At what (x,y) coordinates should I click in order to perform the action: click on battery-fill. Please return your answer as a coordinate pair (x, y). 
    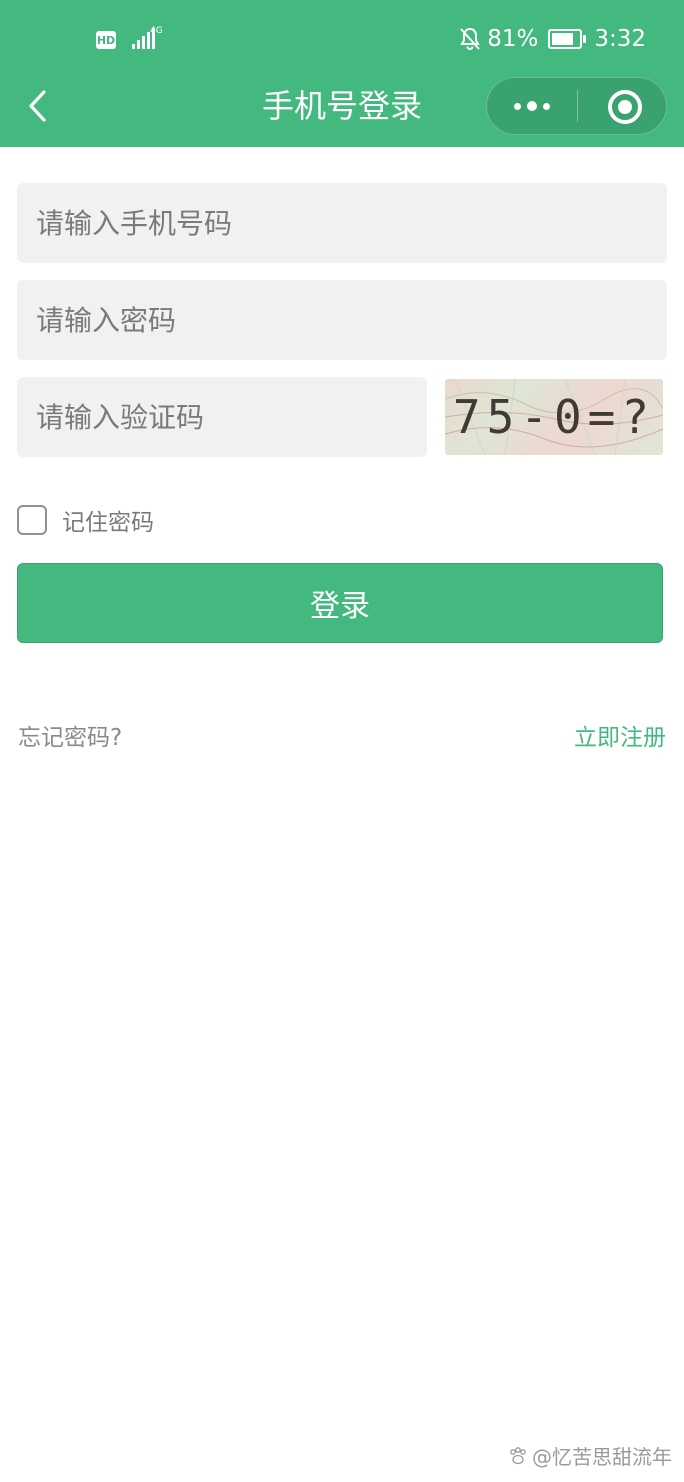
    Looking at the image, I should click on (563, 39).